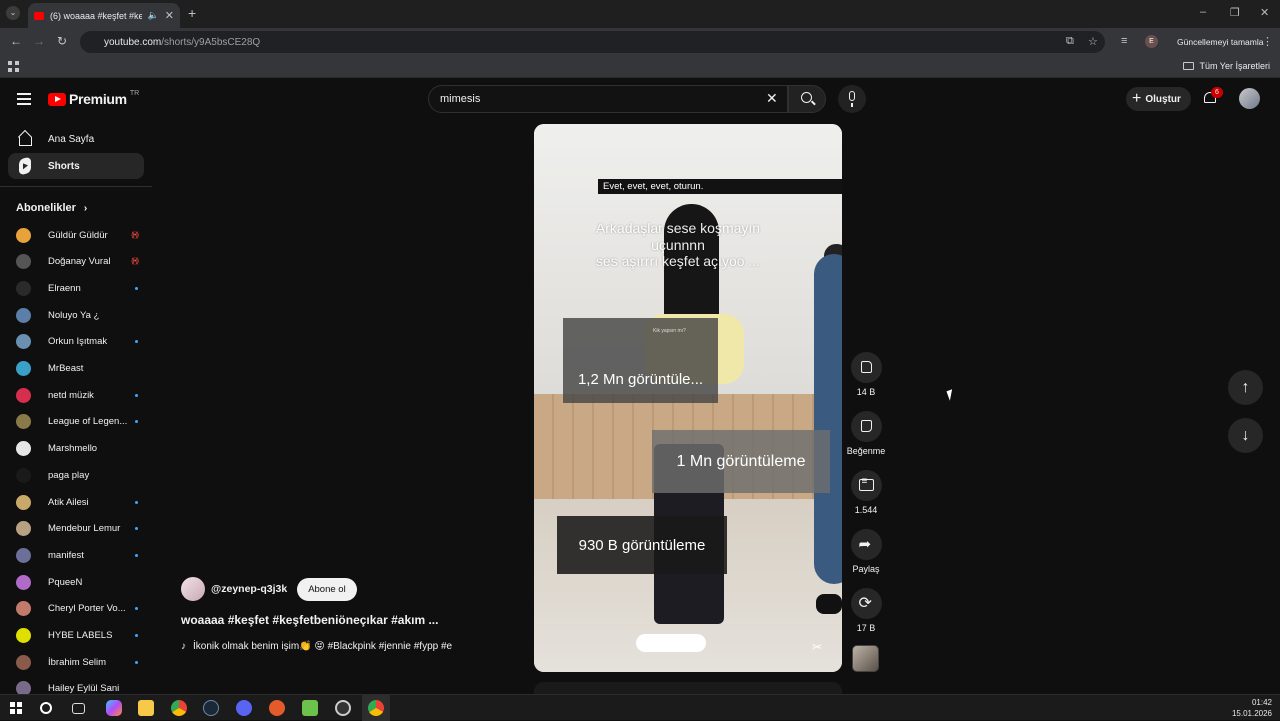 The image size is (1280, 721). What do you see at coordinates (720, 186) in the screenshot?
I see `video-caption: Evet, evet, evet, oturun.` at bounding box center [720, 186].